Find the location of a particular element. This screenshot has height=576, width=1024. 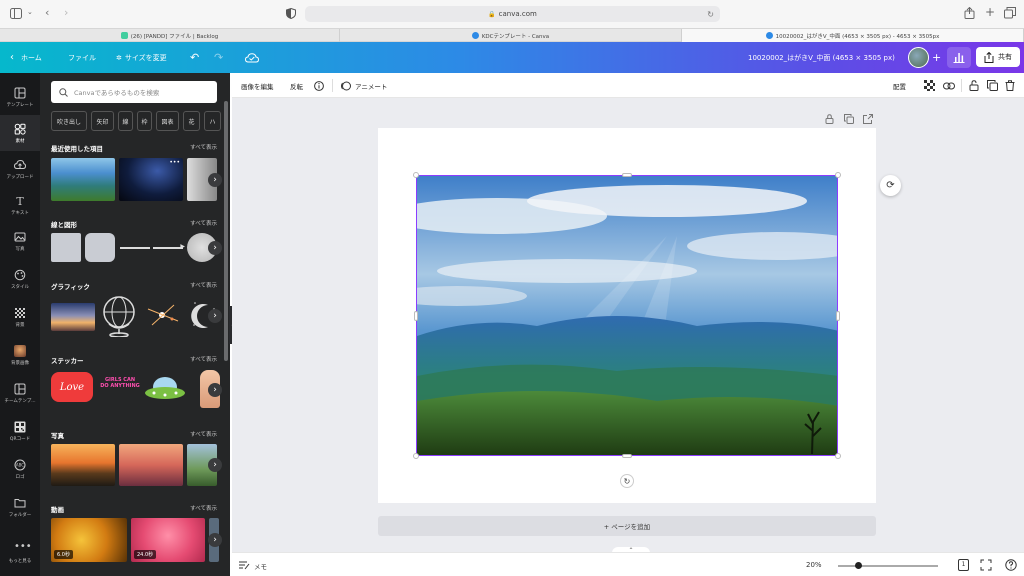

document-title: 10020002_はがきV_中面 (4653 × 3505 px) is located at coordinates (821, 57).